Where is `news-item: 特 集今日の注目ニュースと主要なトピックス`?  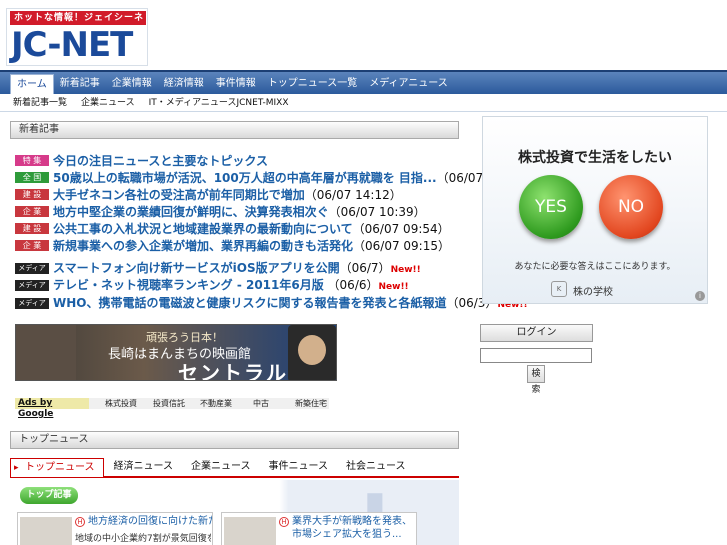 news-item: 特 集今日の注目ニュースと主要なトピックス is located at coordinates (141, 161).